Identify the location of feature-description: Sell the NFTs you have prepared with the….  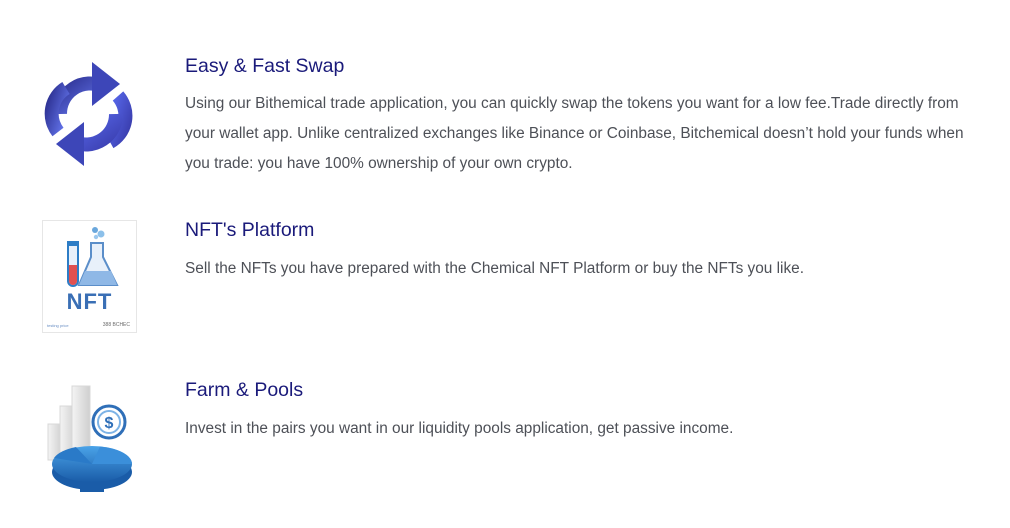
(495, 268).